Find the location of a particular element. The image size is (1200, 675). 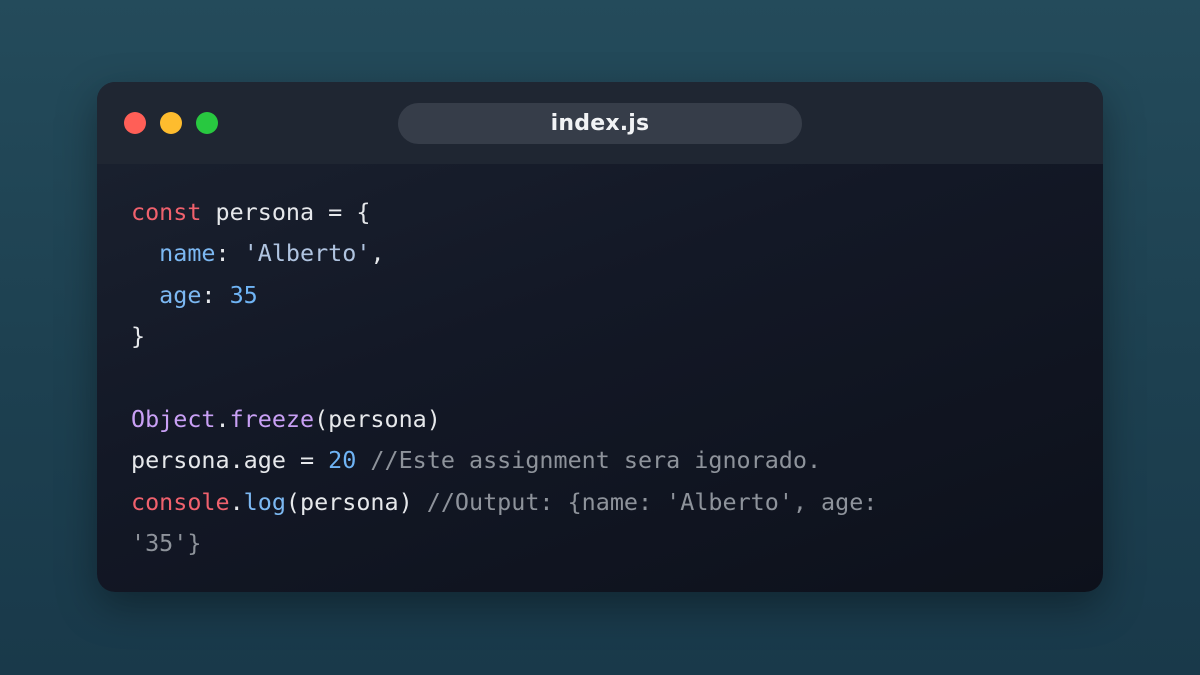

code-token-comment: //Este assignment sera ignorado. is located at coordinates (589, 460).